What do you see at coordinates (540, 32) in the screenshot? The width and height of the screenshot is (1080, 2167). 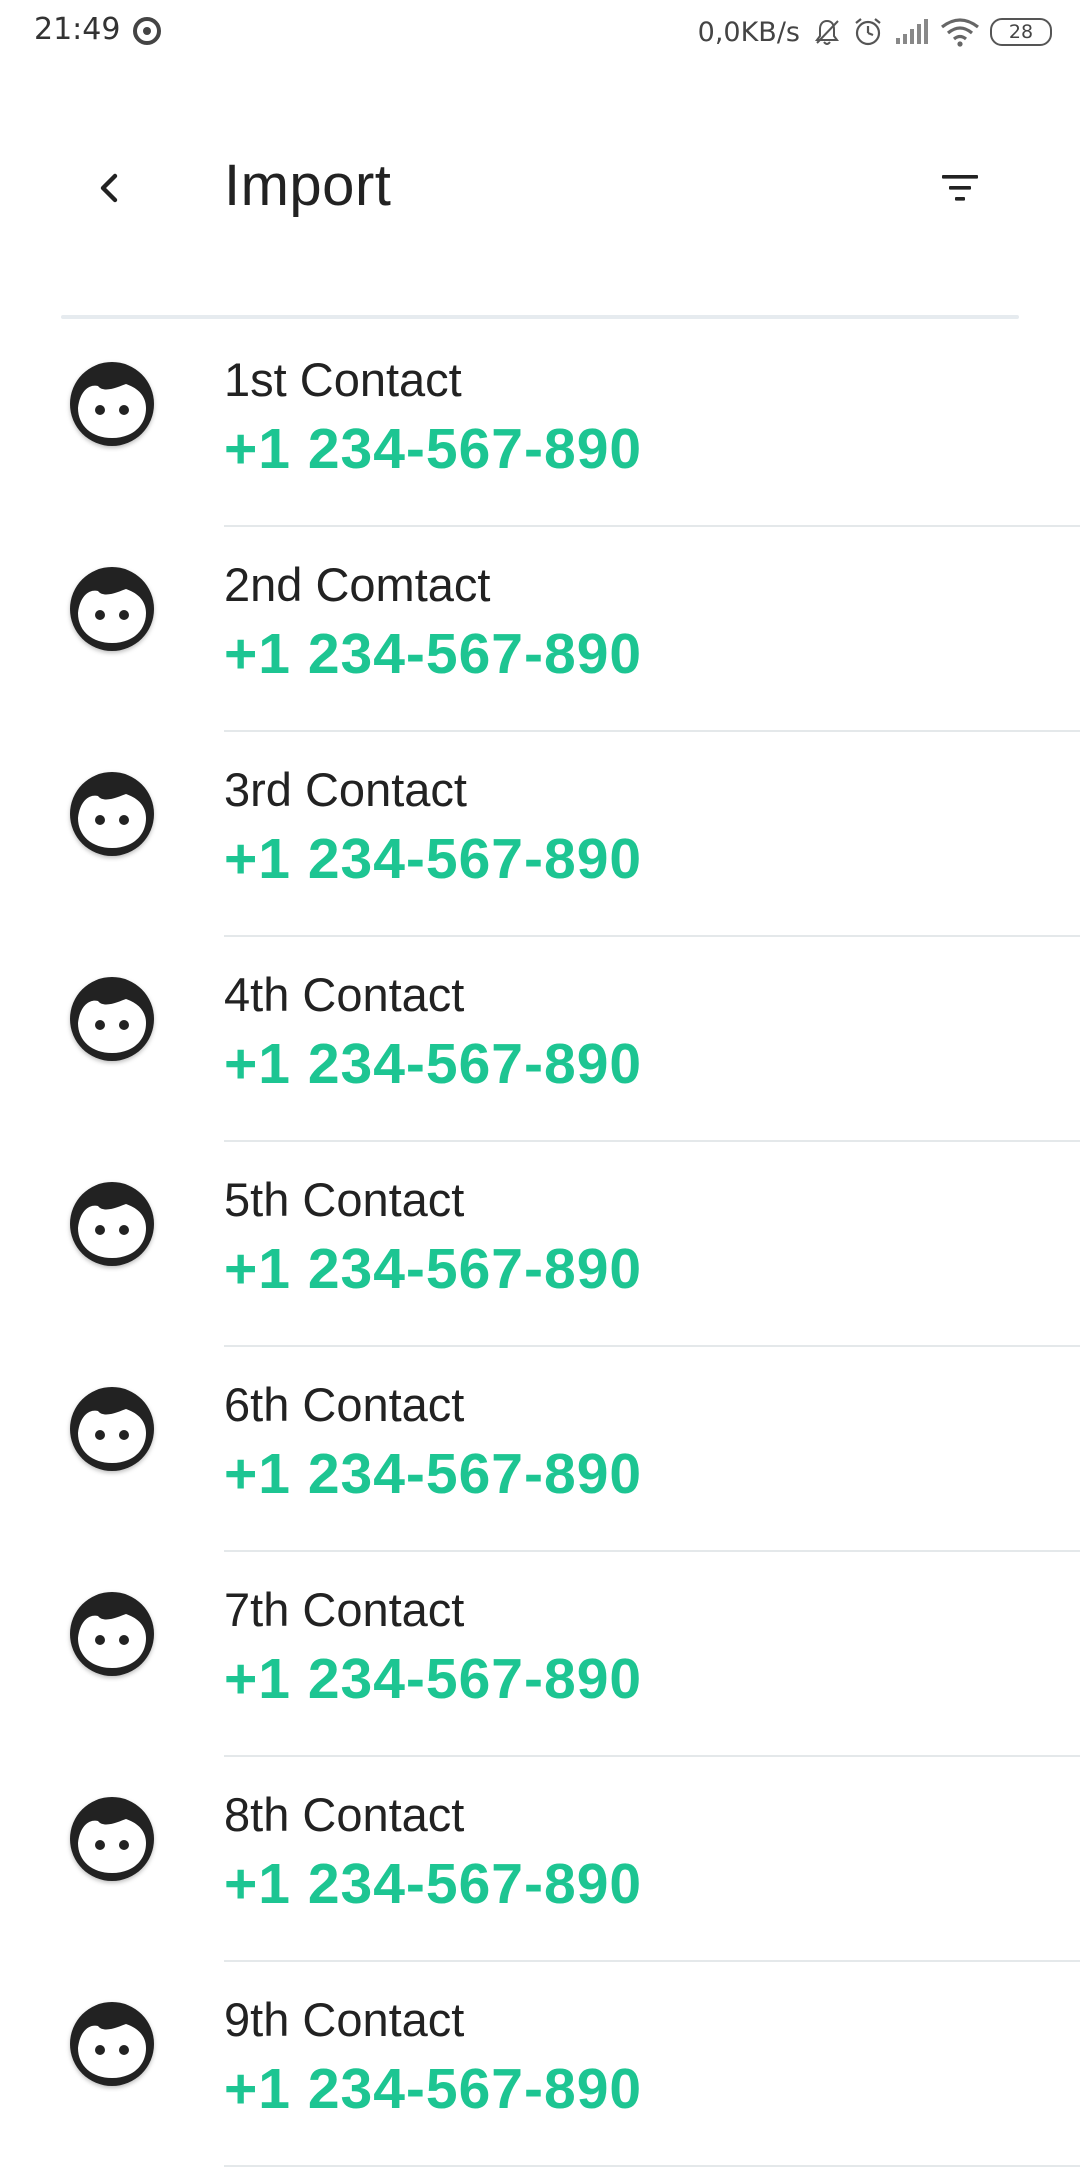 I see `status-bar: 21:49 0,0KB/s 28` at bounding box center [540, 32].